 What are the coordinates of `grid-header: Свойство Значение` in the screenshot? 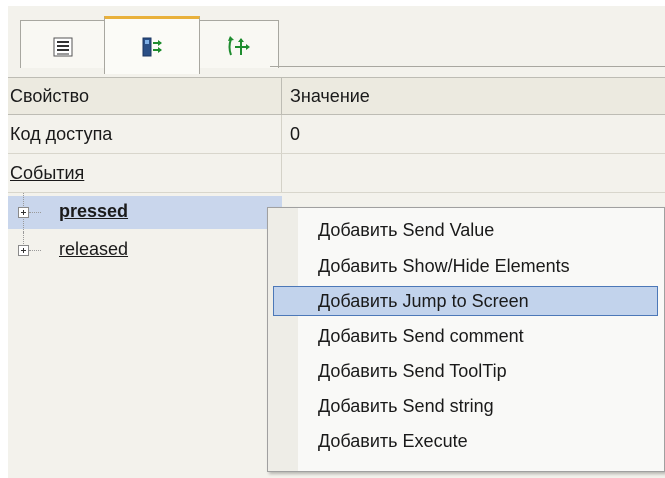 It's located at (336, 96).